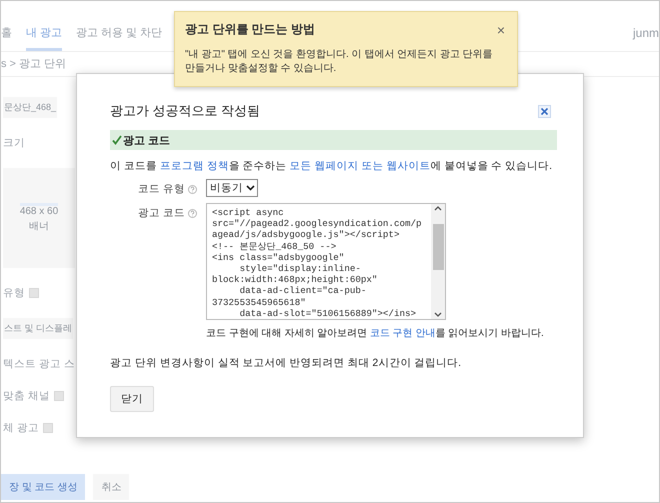 The height and width of the screenshot is (503, 660). Describe the element at coordinates (232, 188) in the screenshot. I see `code-type-select: 비동기` at that location.